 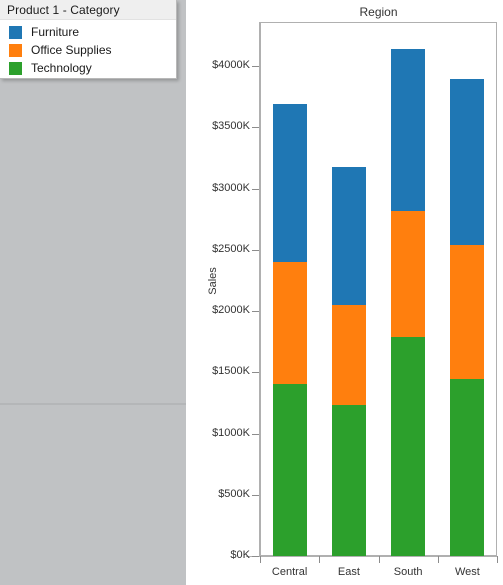 What do you see at coordinates (349, 572) in the screenshot?
I see `x-axis-tick-label: East` at bounding box center [349, 572].